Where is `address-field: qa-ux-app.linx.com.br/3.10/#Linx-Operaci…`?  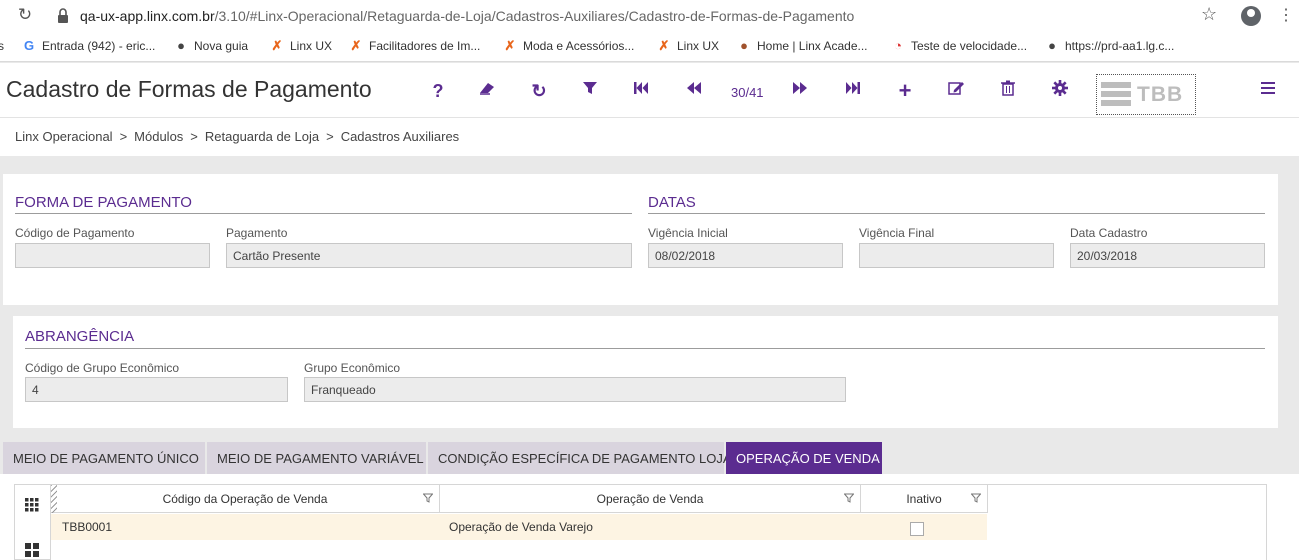
address-field: qa-ux-app.linx.com.br/3.10/#Linx-Operaci… is located at coordinates (467, 16).